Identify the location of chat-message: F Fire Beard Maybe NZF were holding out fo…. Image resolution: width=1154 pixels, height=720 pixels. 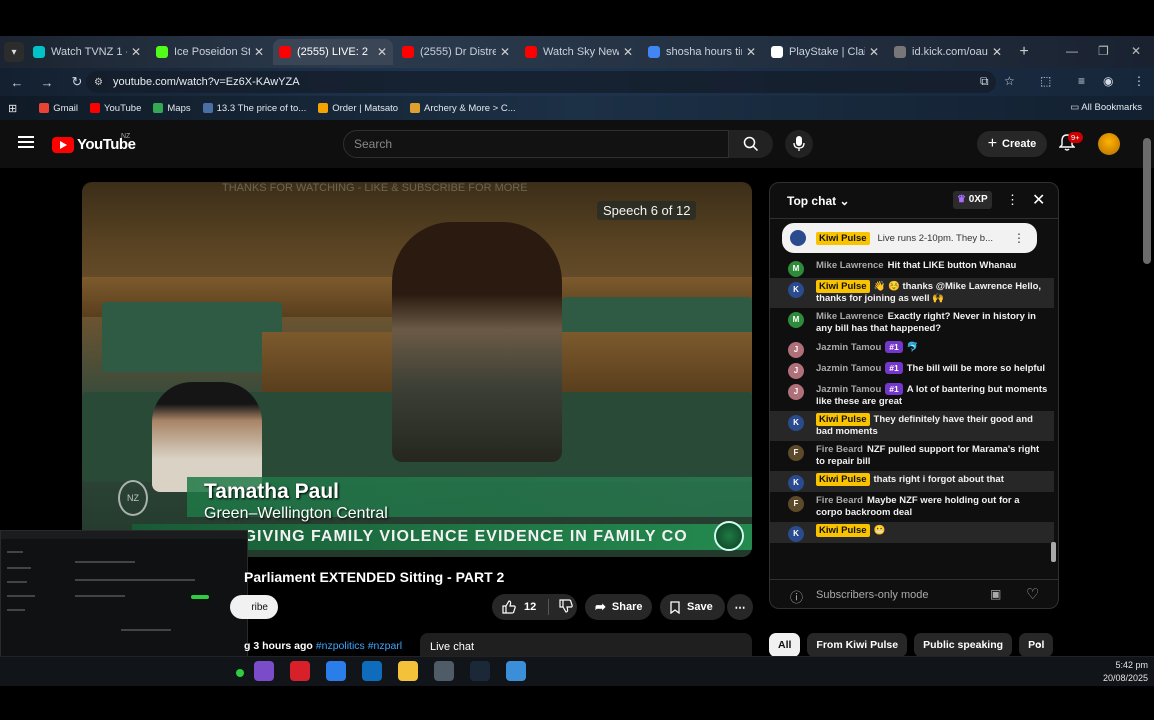
(912, 507).